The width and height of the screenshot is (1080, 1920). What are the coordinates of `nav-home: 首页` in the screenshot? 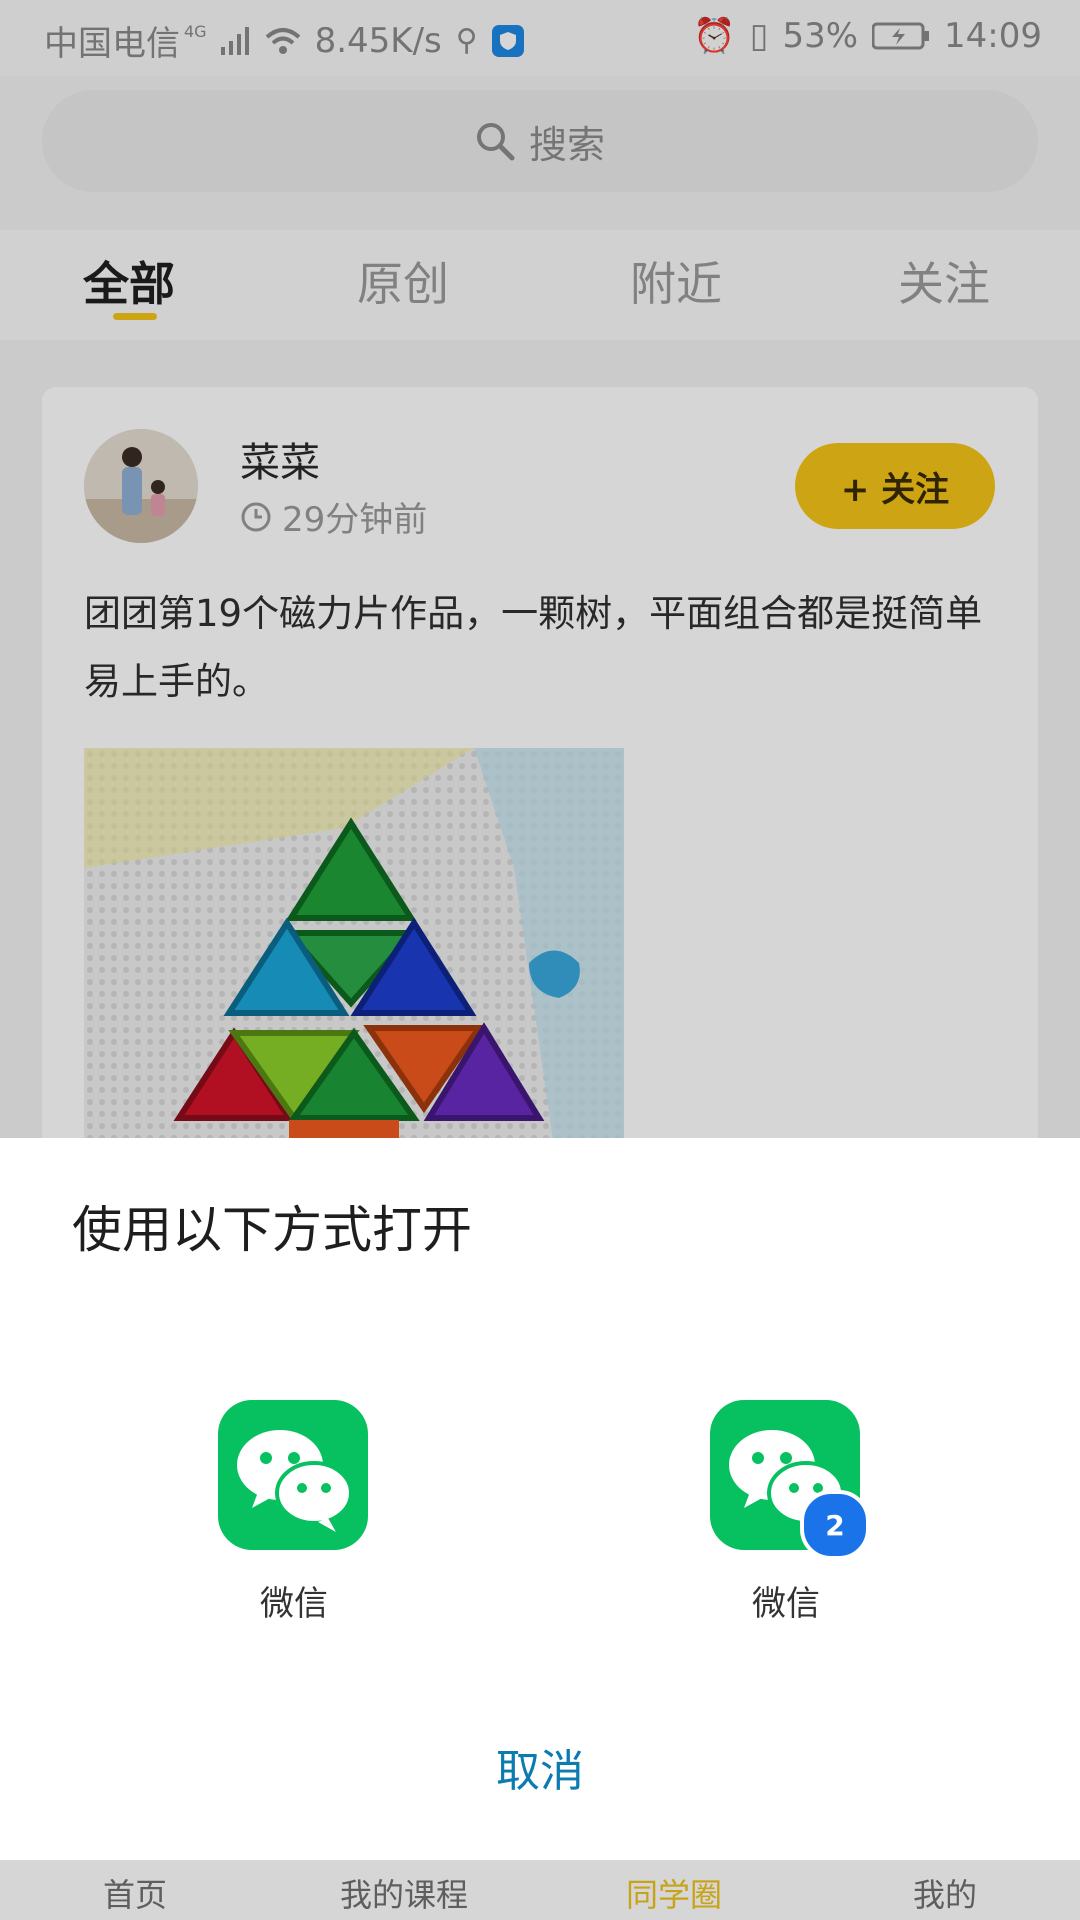 It's located at (135, 1893).